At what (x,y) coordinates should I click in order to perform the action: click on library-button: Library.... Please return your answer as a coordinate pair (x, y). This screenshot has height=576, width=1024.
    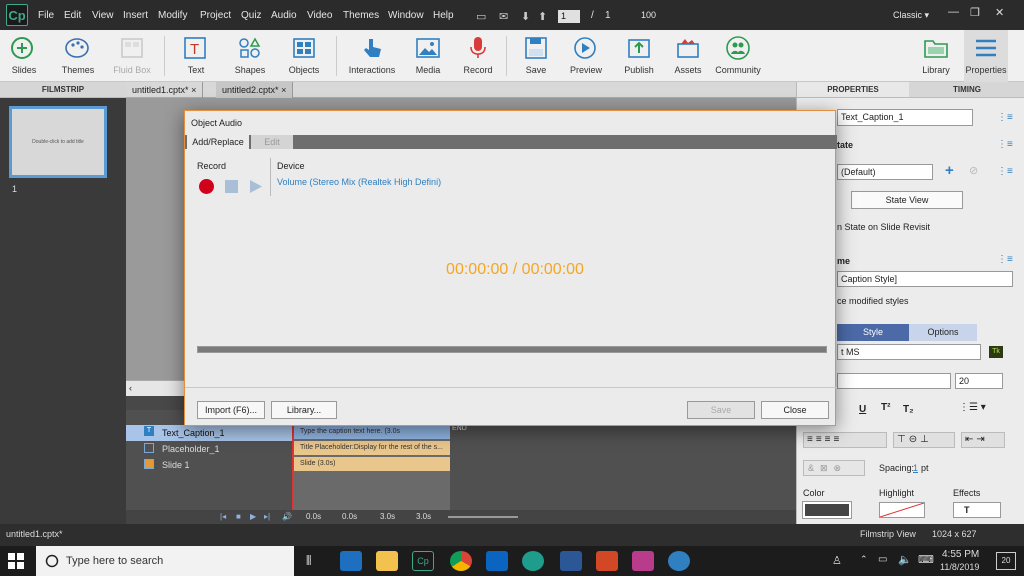
    Looking at the image, I should click on (304, 410).